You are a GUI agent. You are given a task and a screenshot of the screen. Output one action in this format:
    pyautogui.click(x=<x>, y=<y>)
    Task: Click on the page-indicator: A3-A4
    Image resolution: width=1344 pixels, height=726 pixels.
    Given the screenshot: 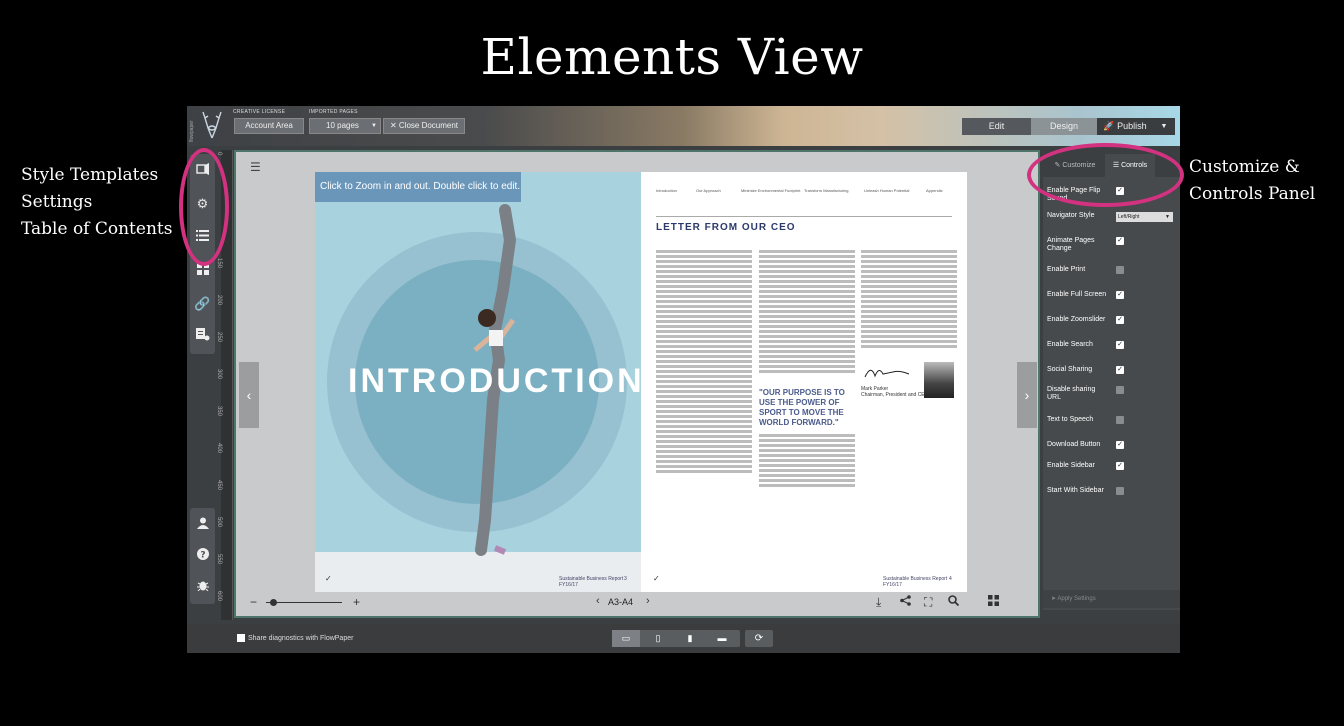 What is the action you would take?
    pyautogui.click(x=620, y=602)
    